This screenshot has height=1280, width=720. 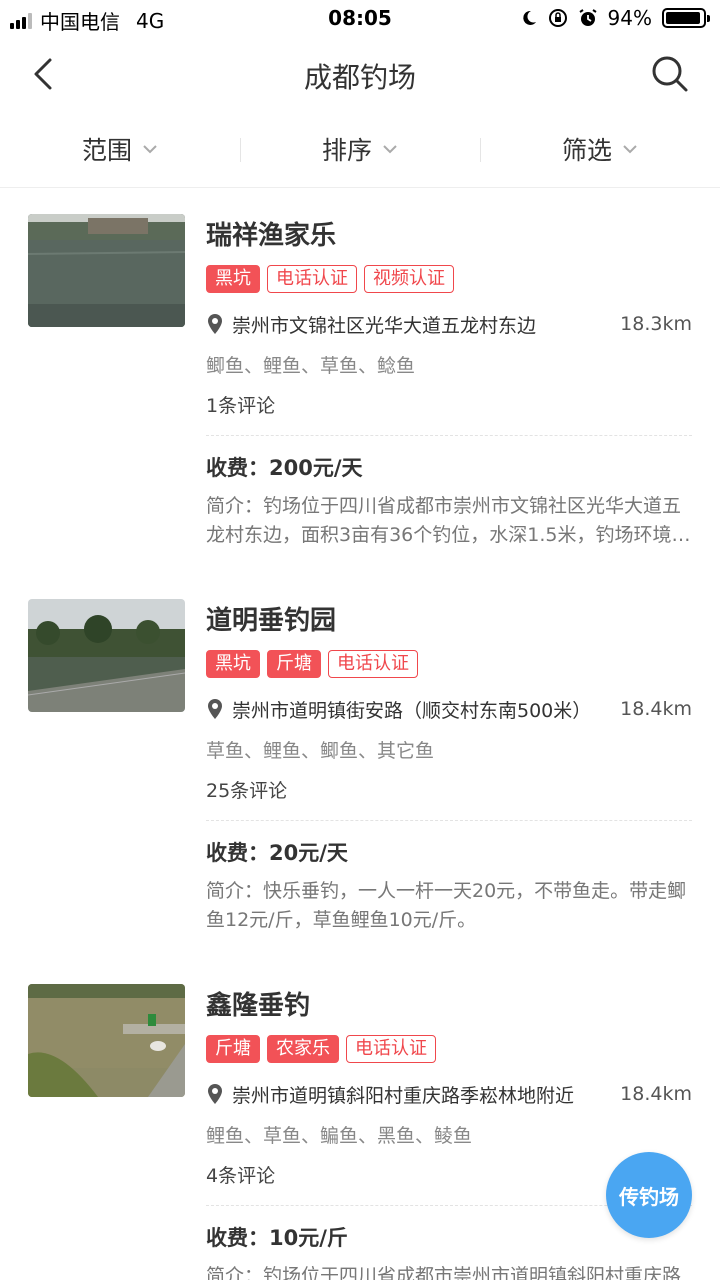 I want to click on spot-tags: 斤塘 农家乐 电话认证, so click(x=449, y=1050).